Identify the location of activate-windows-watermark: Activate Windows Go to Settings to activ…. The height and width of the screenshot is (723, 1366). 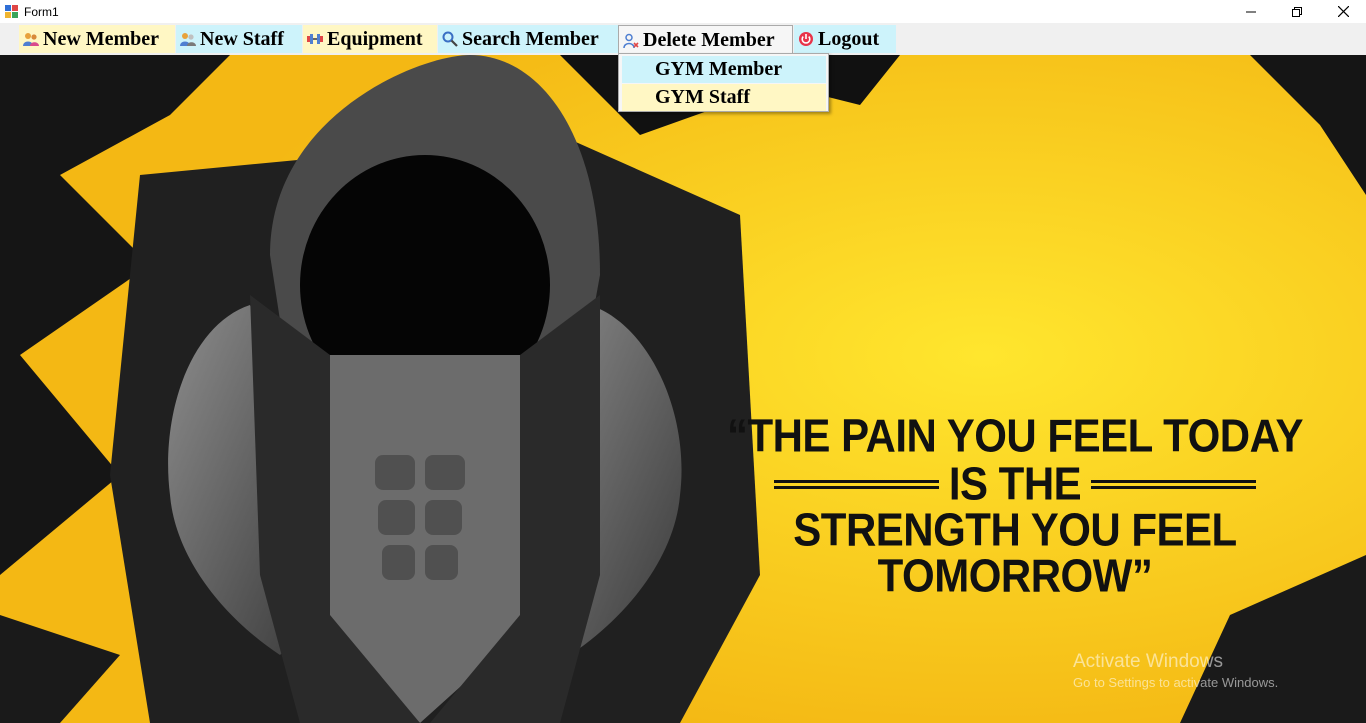
(1175, 670).